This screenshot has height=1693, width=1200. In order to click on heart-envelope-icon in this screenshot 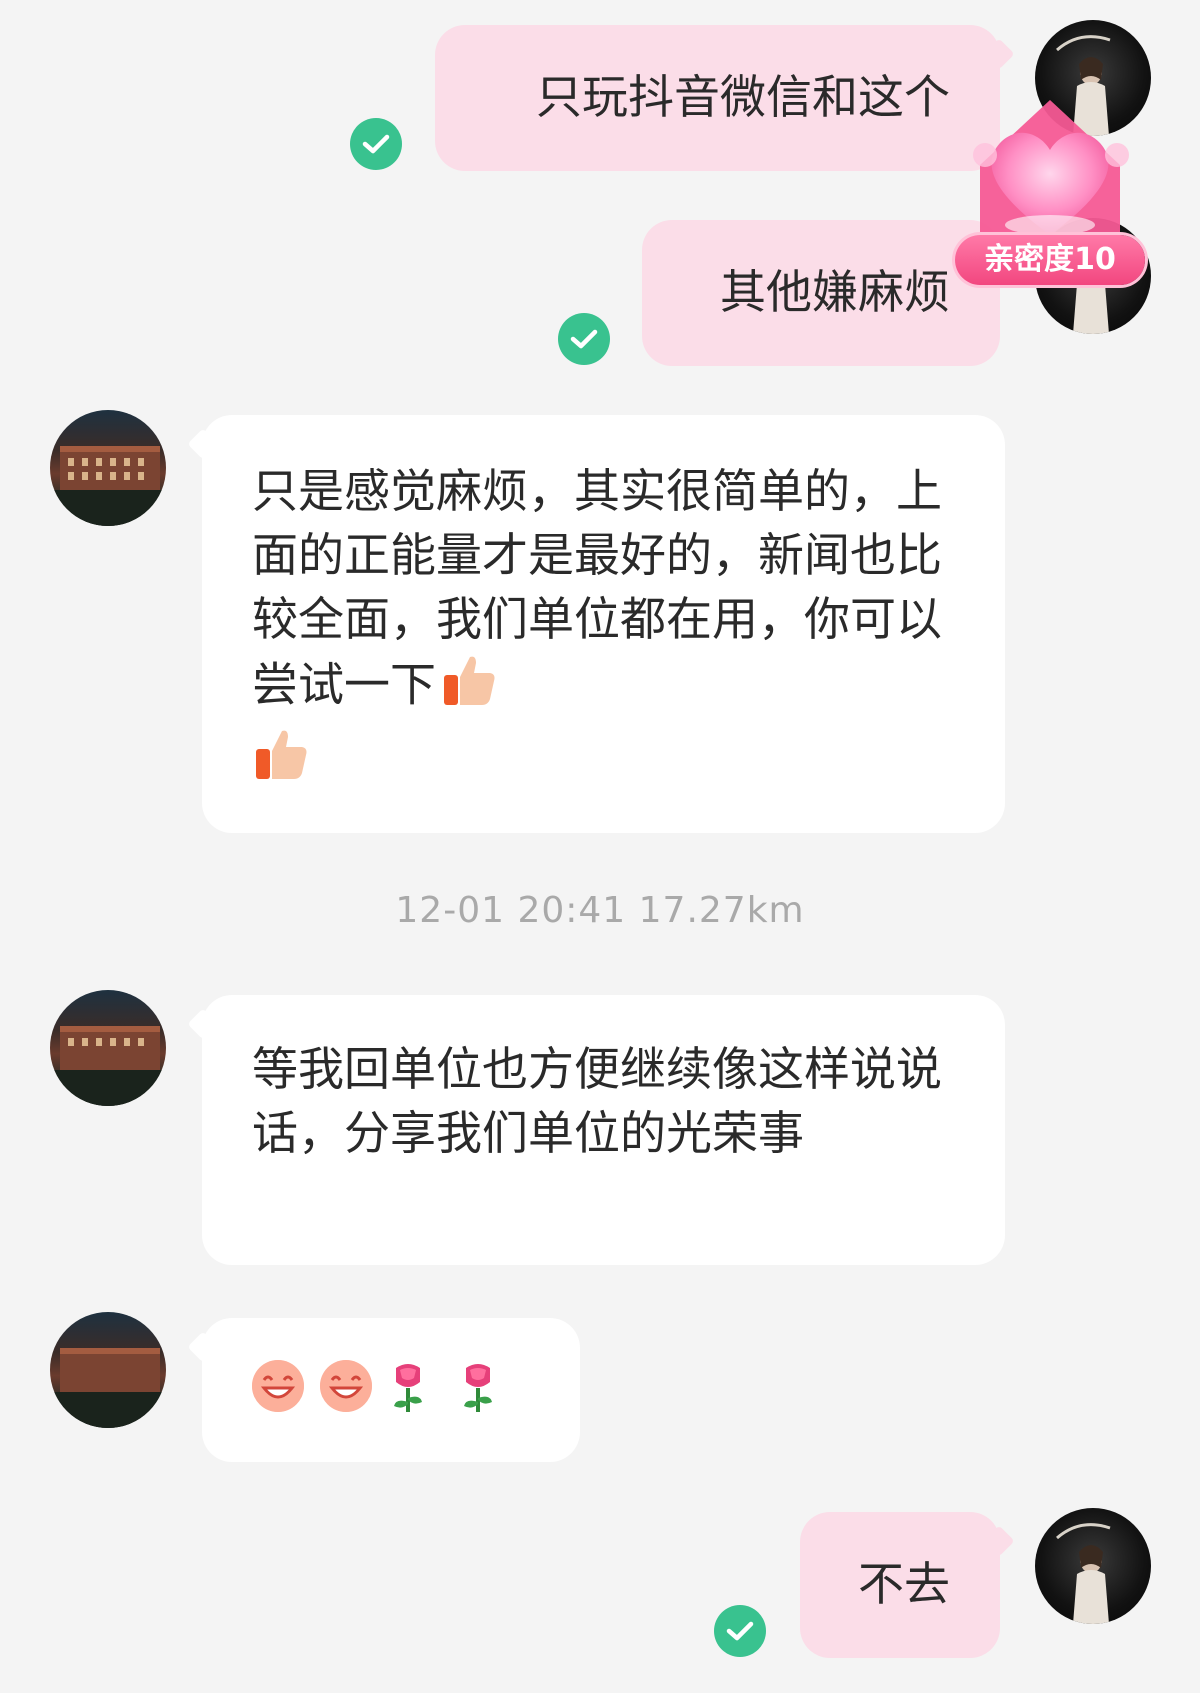, I will do `click(1051, 172)`.